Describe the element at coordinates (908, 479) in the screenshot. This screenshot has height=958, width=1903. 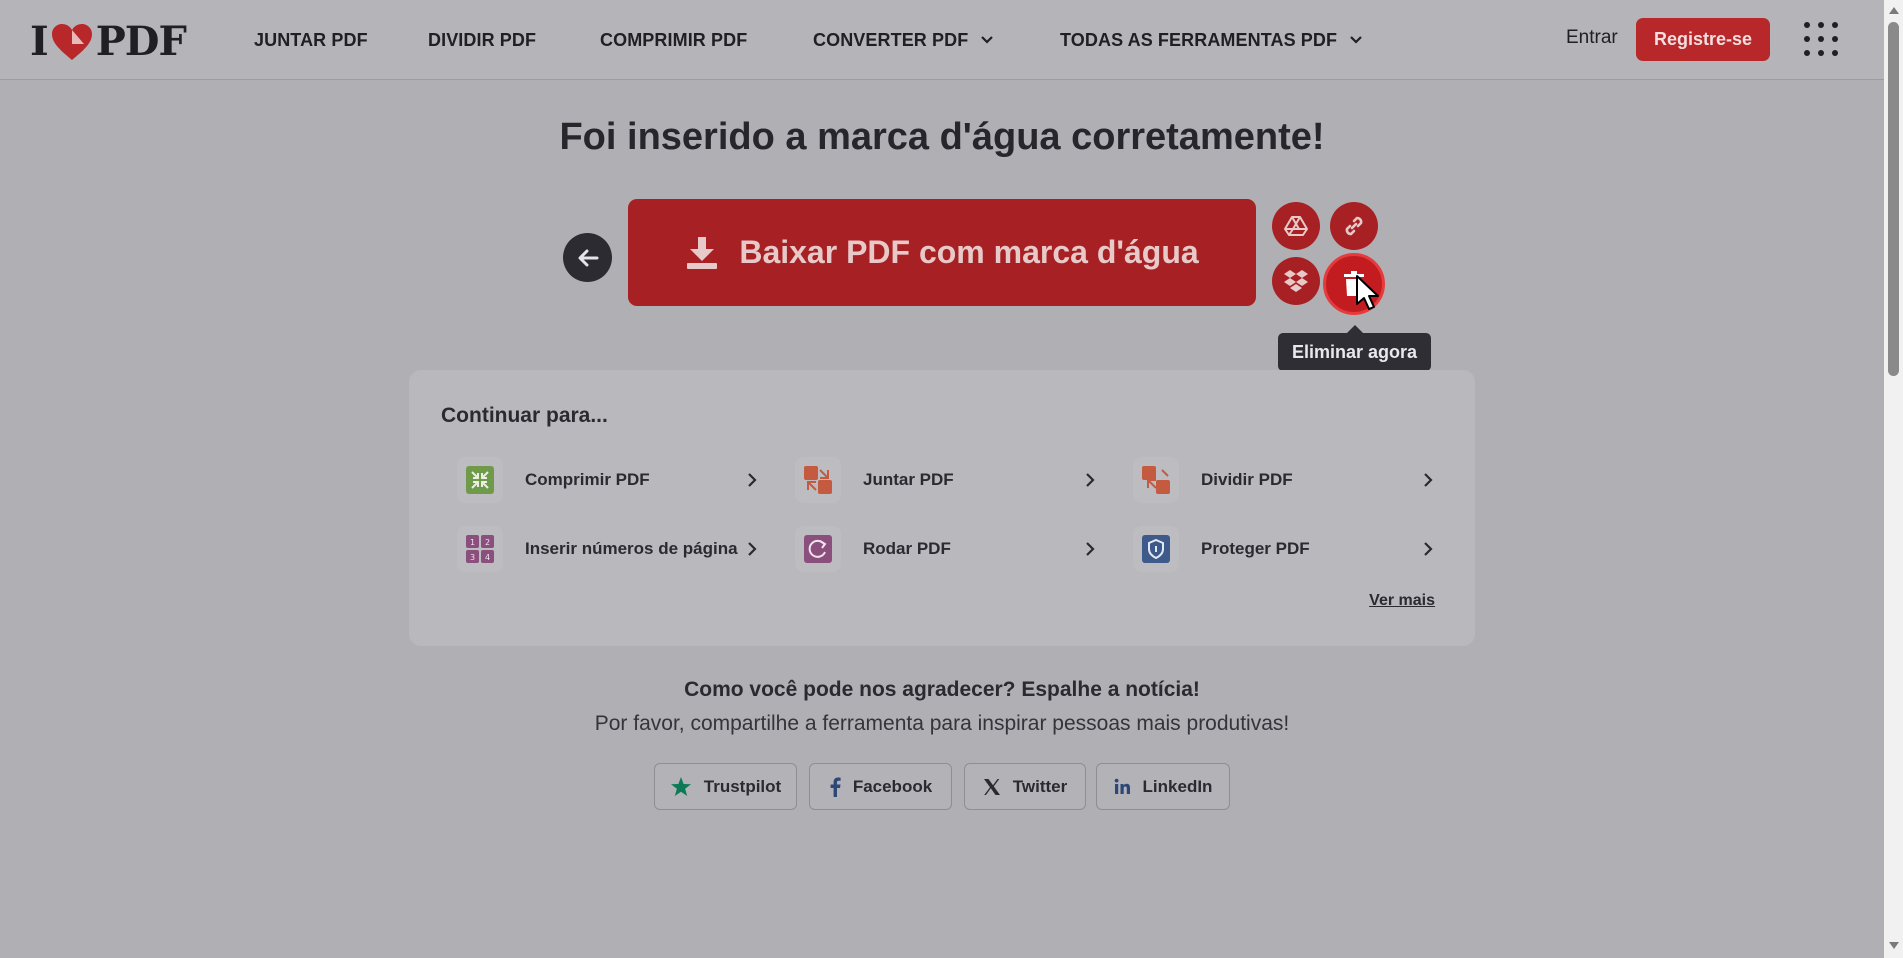
I see `tool-label: Juntar PDF` at that location.